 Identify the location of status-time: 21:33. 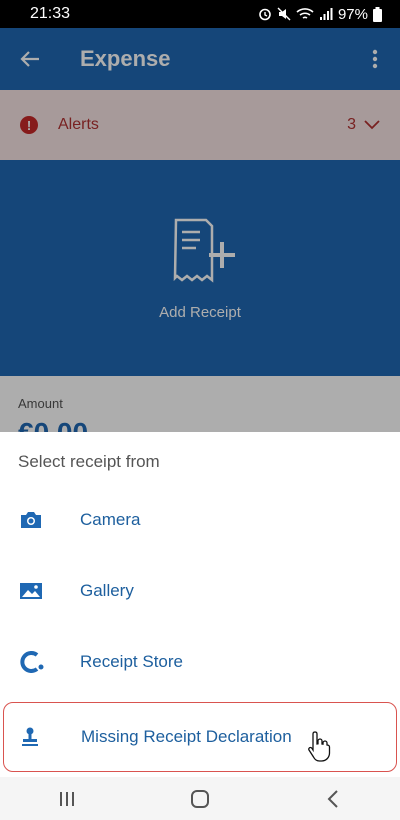
(50, 13).